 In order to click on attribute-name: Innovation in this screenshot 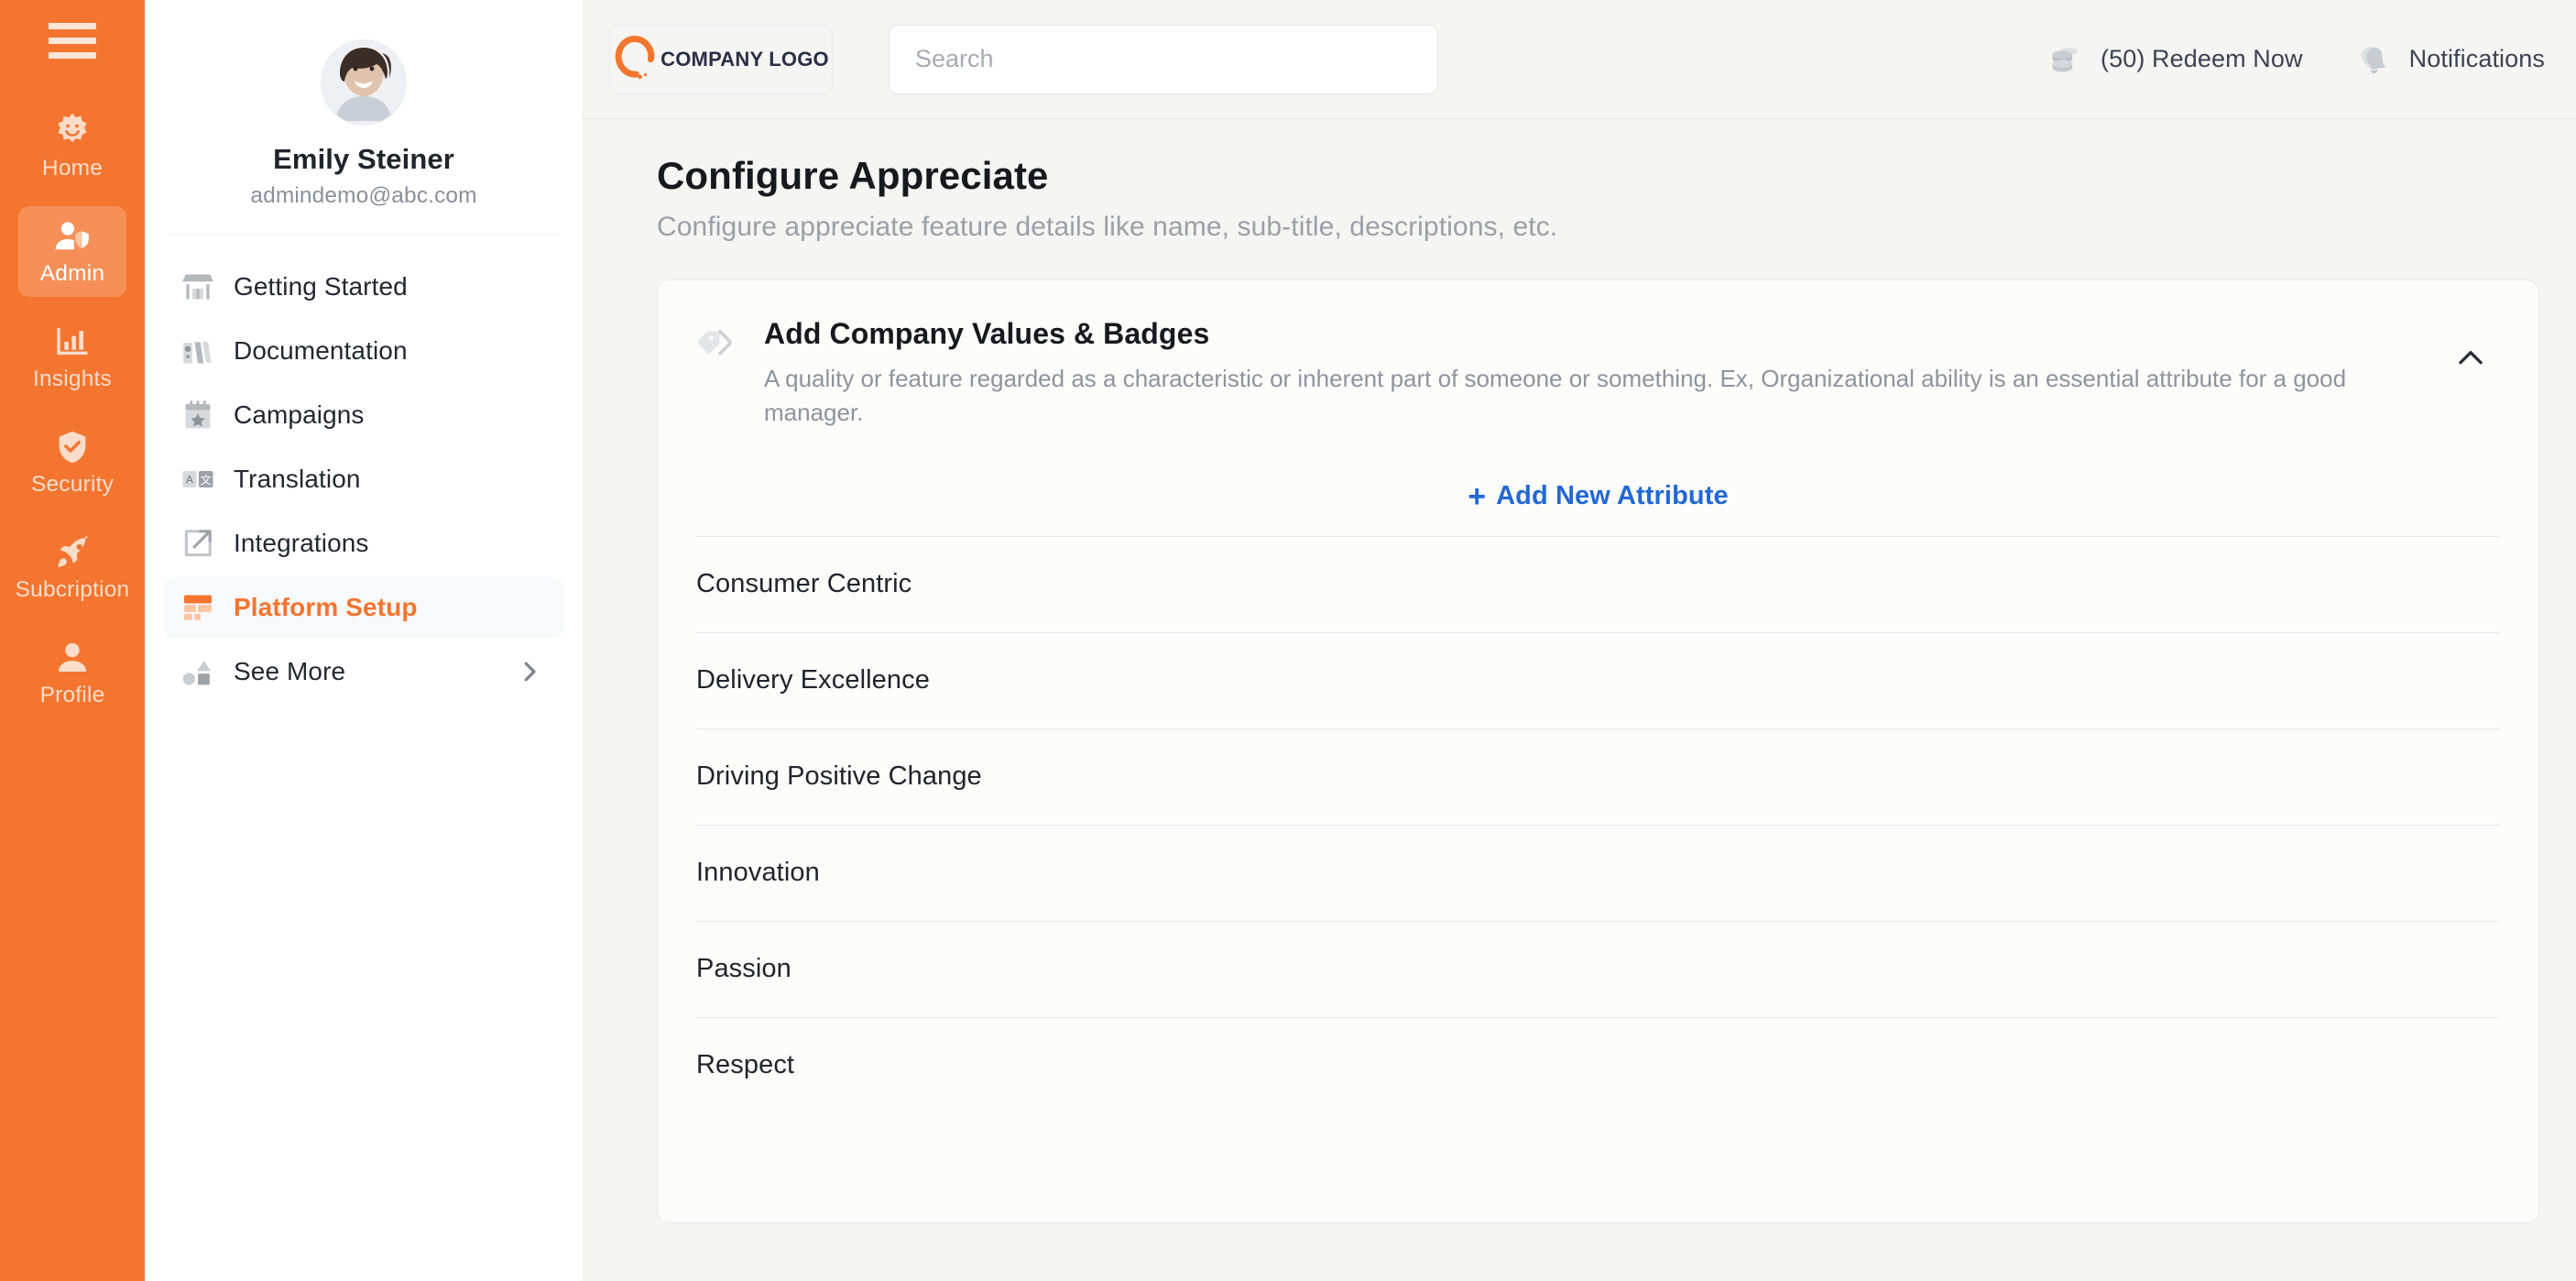, I will do `click(758, 873)`.